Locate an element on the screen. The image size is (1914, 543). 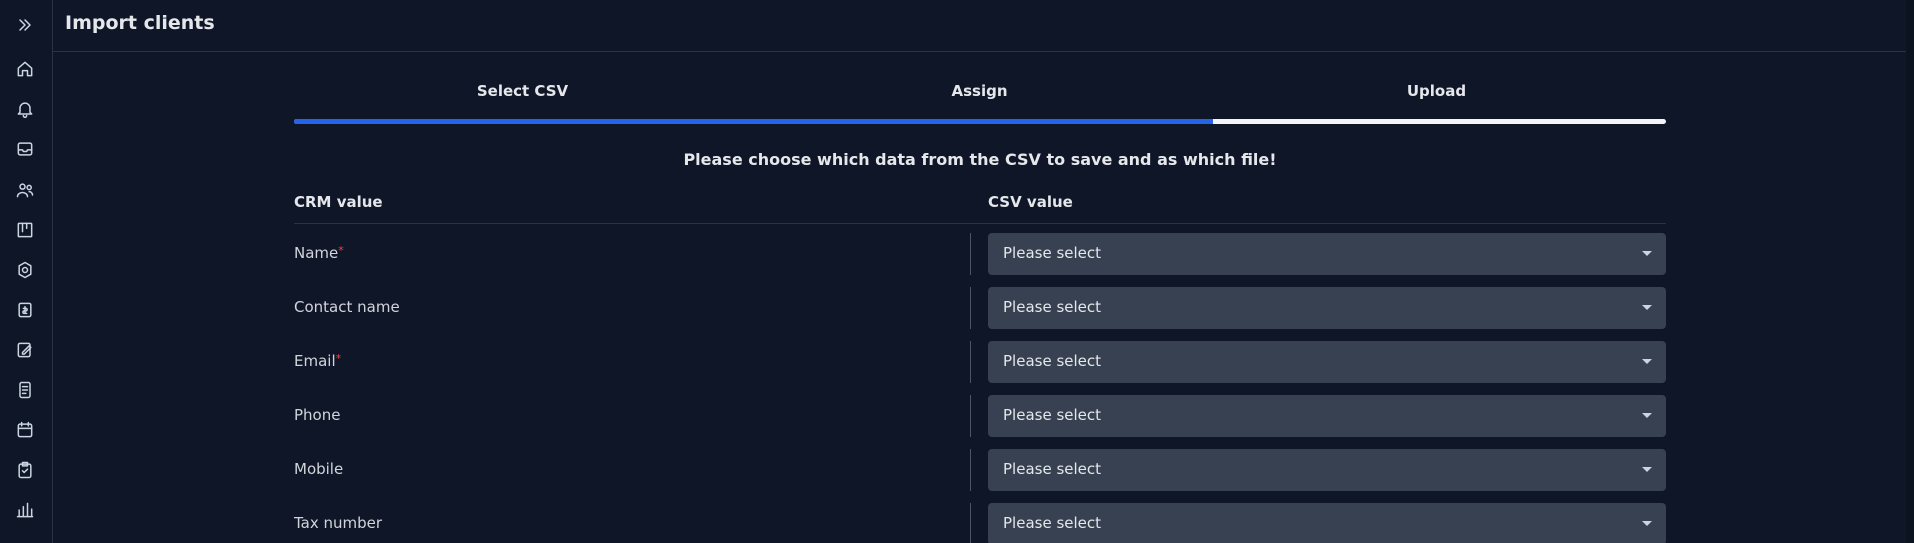
step-assign: Assign is located at coordinates (979, 91).